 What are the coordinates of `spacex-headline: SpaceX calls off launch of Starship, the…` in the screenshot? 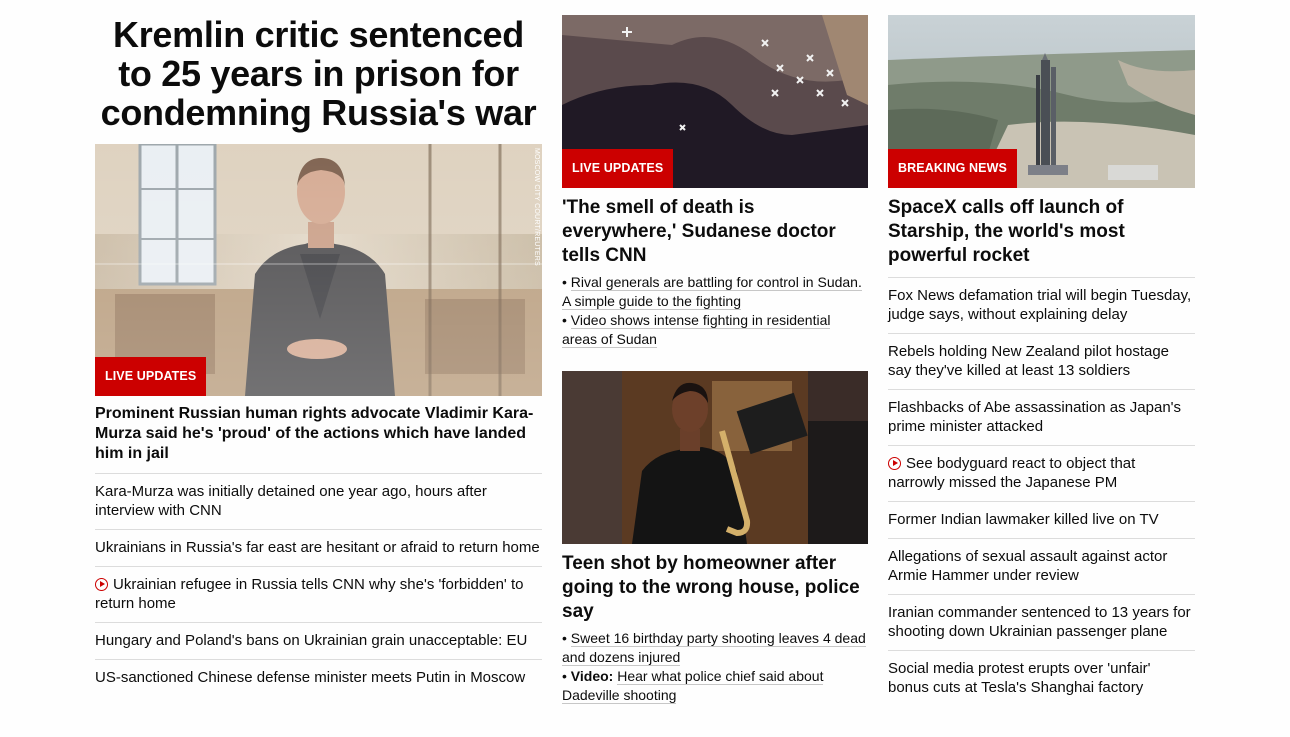 It's located at (1041, 232).